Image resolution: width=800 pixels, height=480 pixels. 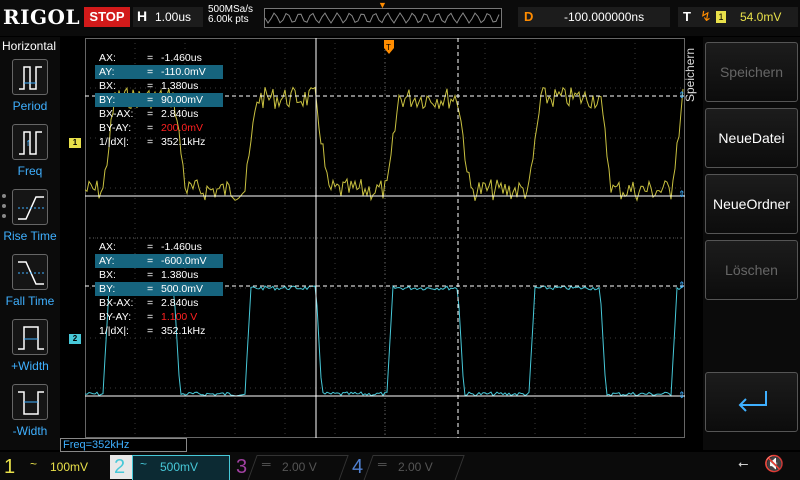 I want to click on readout-row: BY: = 500.0mV, so click(x=159, y=289).